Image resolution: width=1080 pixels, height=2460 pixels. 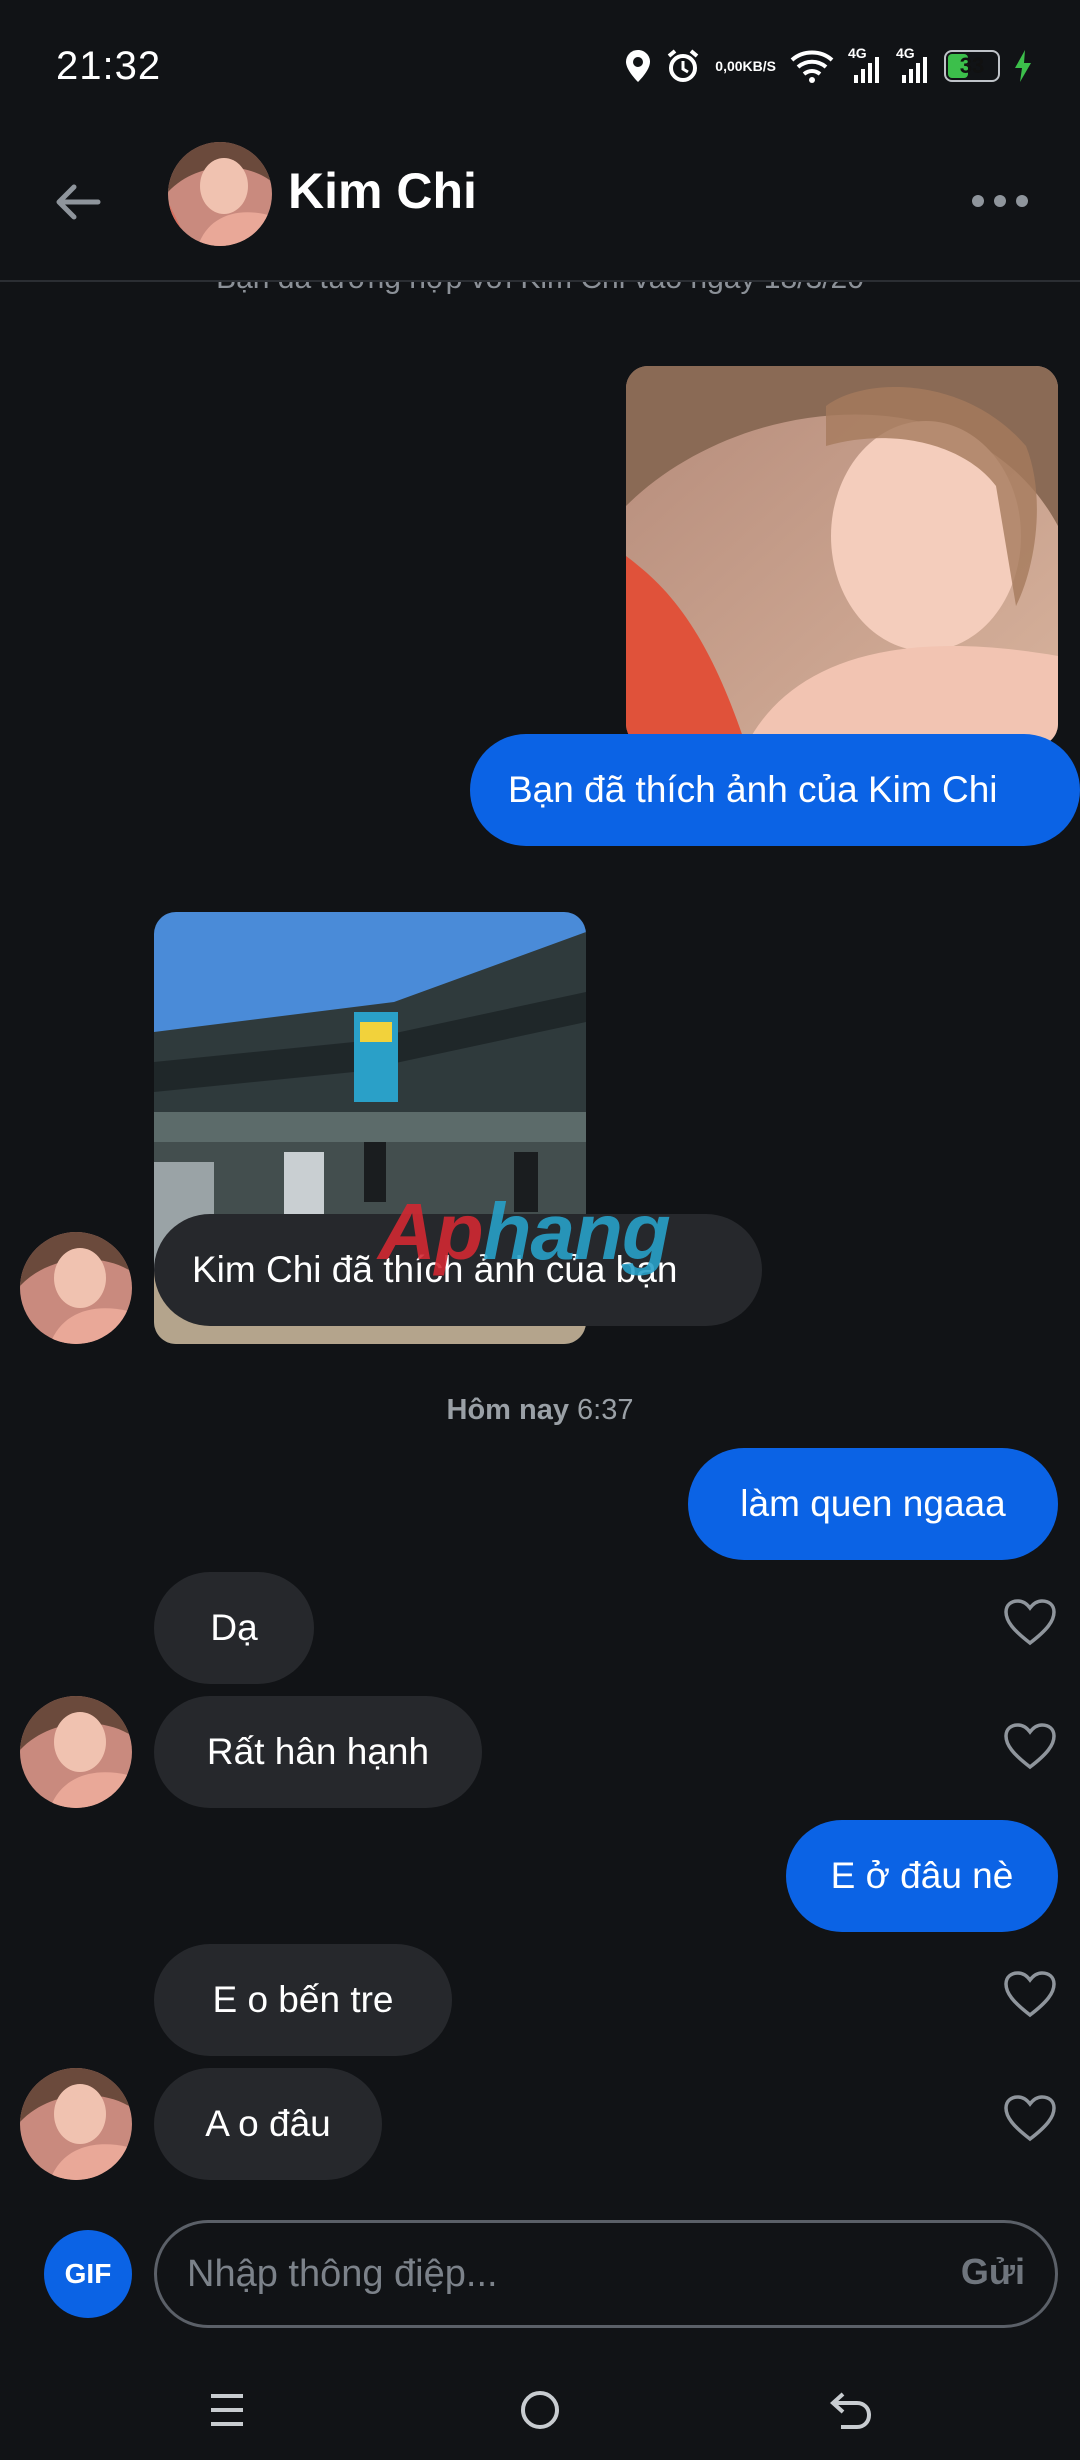 I want to click on battery-indicator: 33, so click(x=972, y=66).